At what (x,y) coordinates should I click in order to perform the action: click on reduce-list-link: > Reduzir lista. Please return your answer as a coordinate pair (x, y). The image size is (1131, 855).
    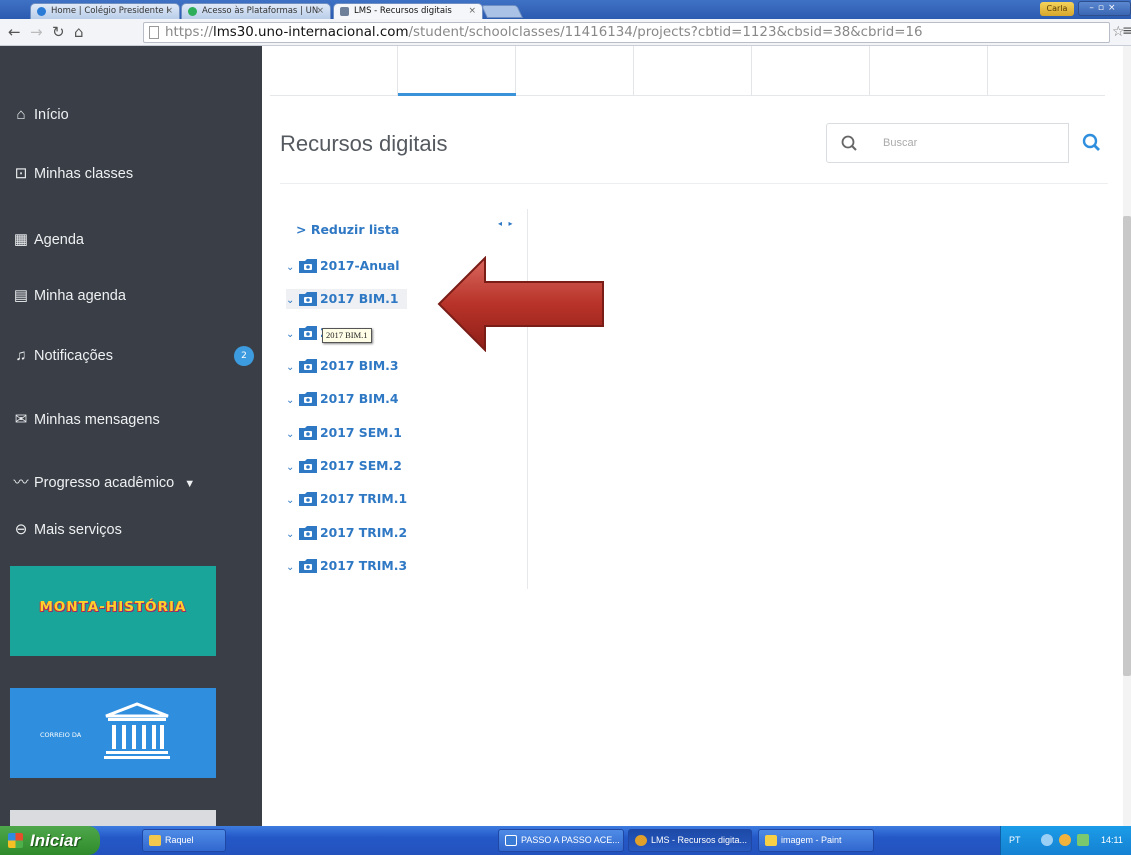
    Looking at the image, I should click on (347, 229).